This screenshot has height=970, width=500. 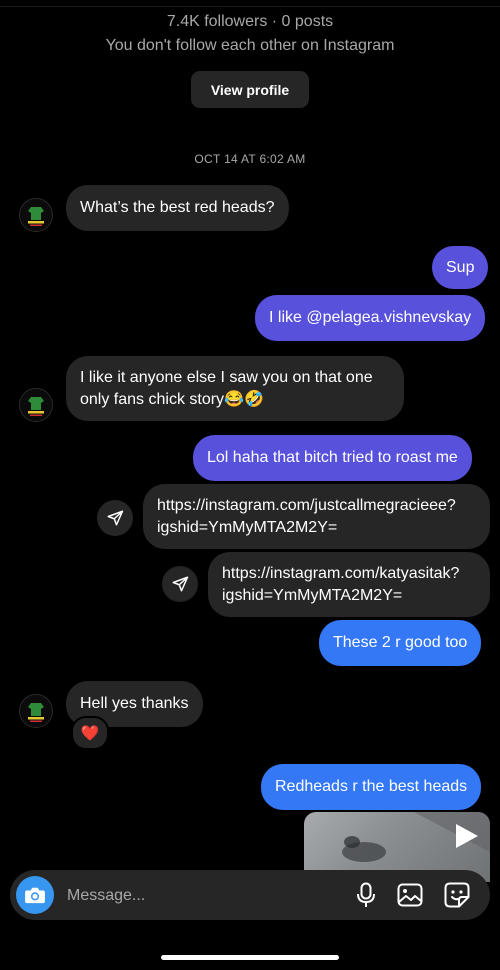 I want to click on microphone-icon, so click(x=366, y=894).